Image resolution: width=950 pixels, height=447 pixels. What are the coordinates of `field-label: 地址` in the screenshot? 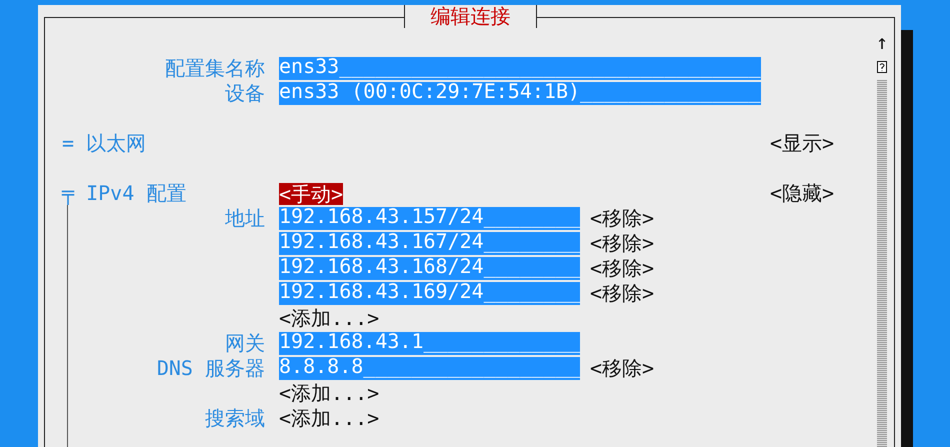 It's located at (245, 218).